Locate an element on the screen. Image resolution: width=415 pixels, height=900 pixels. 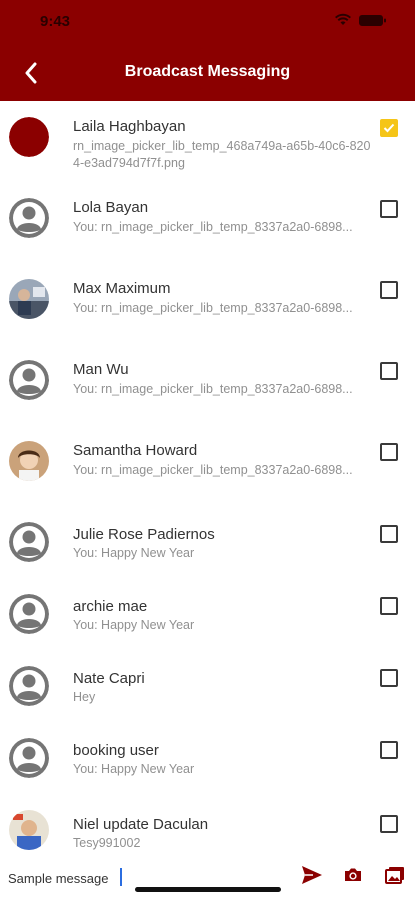
contact-row: Nate Capri Hey is located at coordinates (207, 686).